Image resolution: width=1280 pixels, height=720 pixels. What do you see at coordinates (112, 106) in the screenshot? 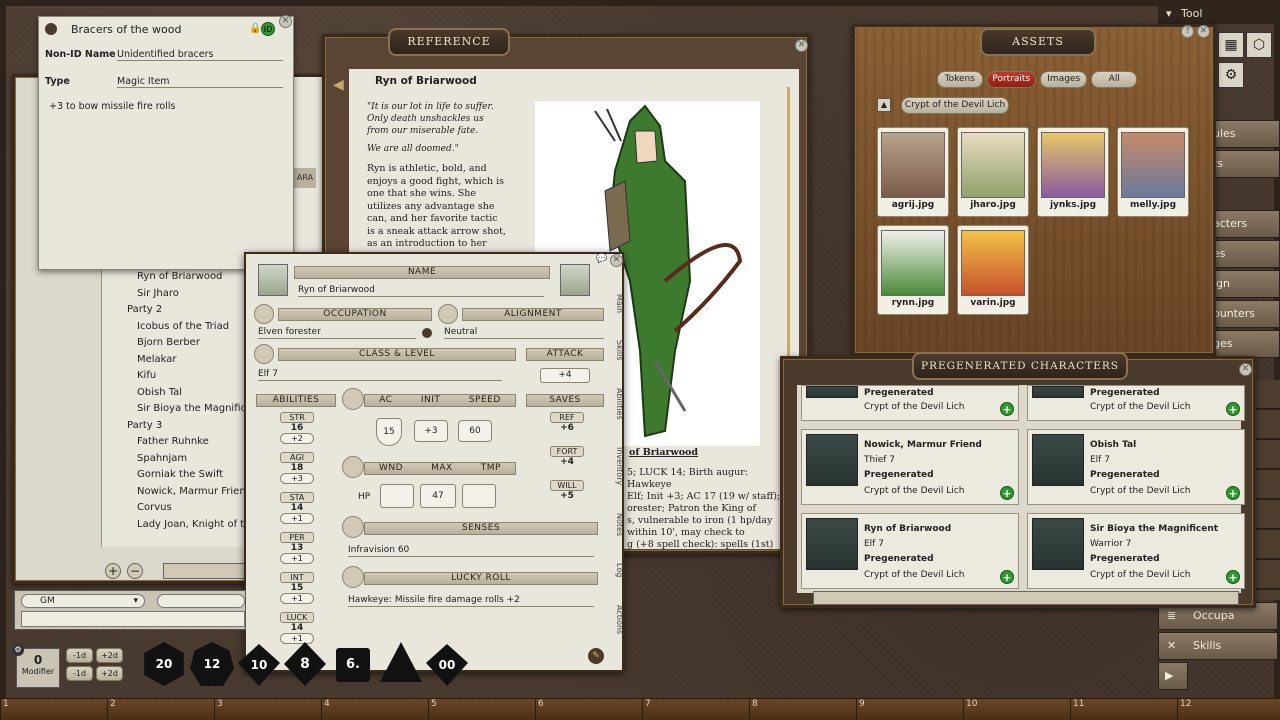
I see `item-description: +3 to bow missile fire rolls` at bounding box center [112, 106].